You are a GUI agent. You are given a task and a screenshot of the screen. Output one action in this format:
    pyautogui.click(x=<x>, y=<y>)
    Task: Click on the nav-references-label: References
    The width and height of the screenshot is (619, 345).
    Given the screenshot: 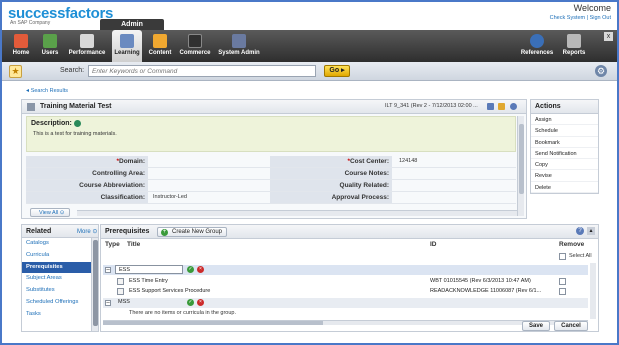 What is the action you would take?
    pyautogui.click(x=537, y=53)
    